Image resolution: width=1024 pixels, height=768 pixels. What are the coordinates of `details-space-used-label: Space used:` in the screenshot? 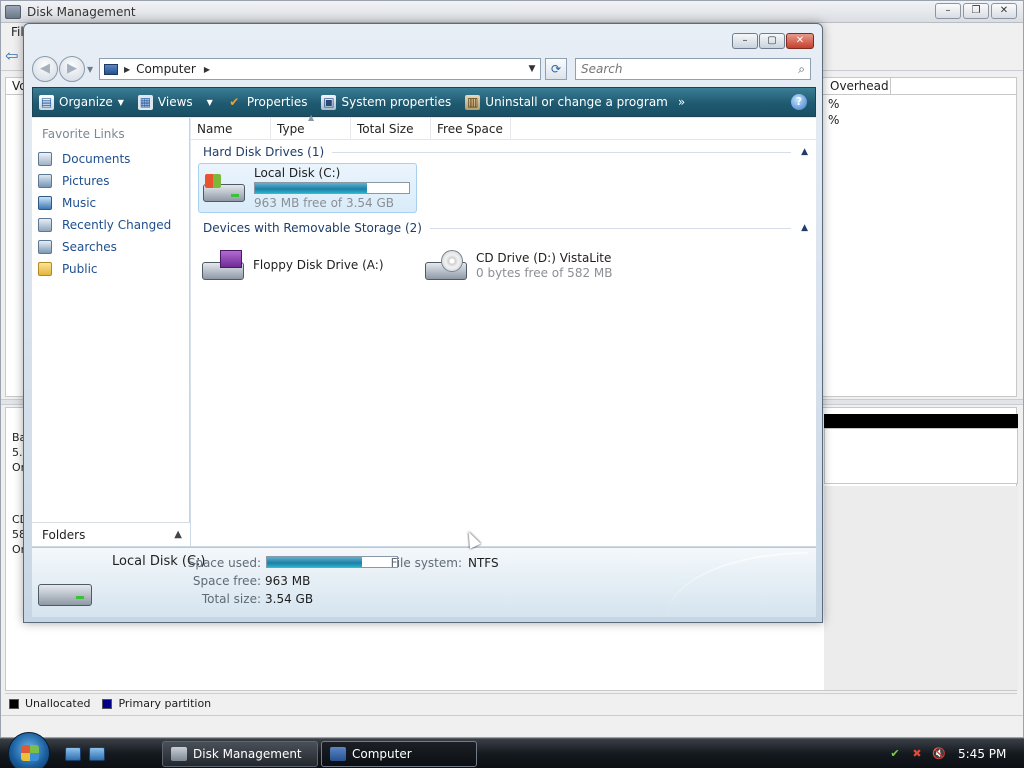 It's located at (224, 563).